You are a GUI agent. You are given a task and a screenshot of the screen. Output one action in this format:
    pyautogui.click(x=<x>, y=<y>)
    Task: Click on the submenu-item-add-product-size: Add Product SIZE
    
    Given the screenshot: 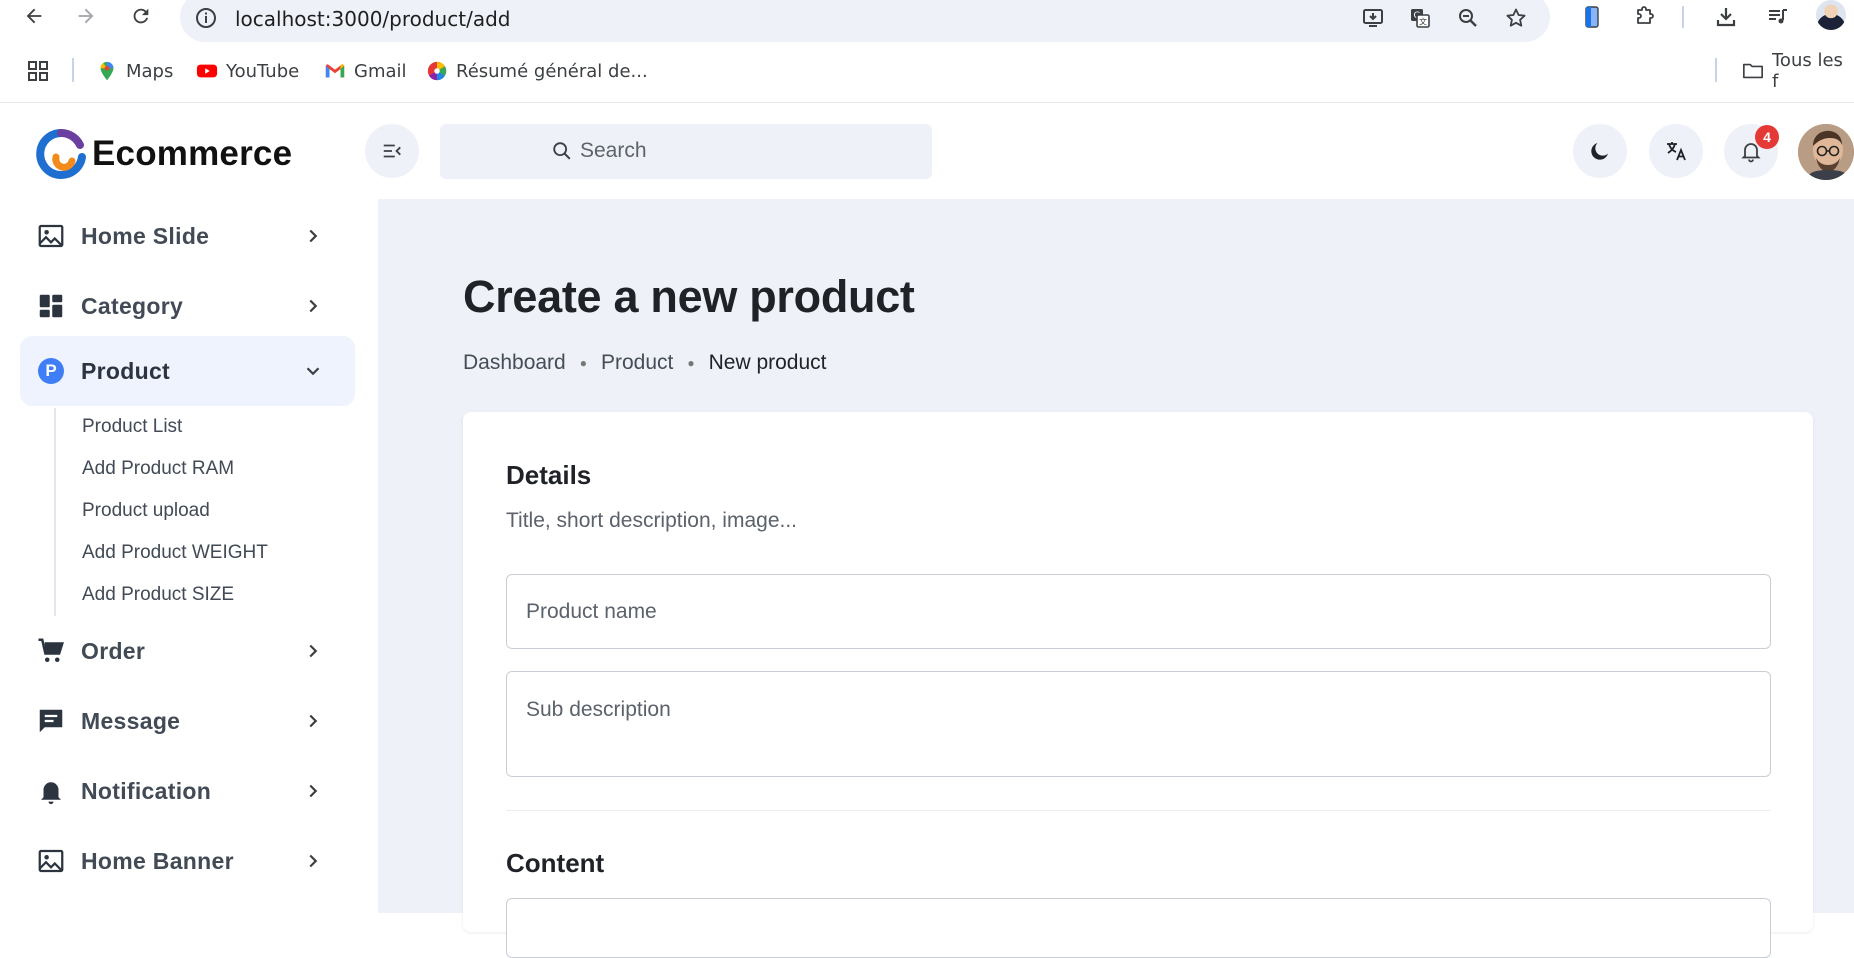 What is the action you would take?
    pyautogui.click(x=158, y=595)
    